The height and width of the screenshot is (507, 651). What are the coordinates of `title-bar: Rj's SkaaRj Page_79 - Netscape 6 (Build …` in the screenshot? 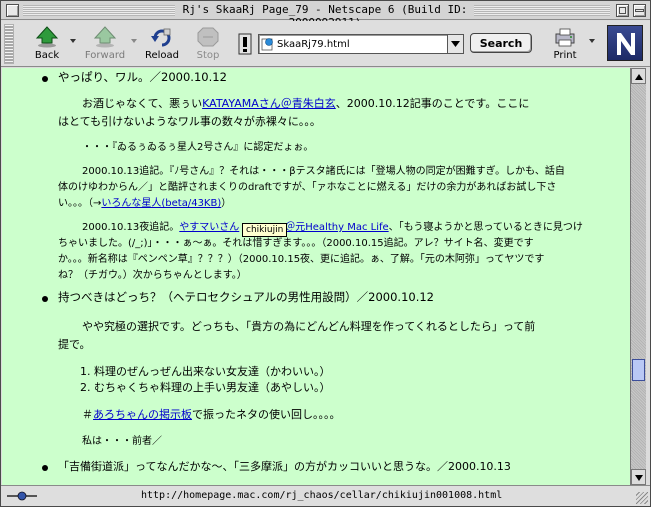 It's located at (325, 15).